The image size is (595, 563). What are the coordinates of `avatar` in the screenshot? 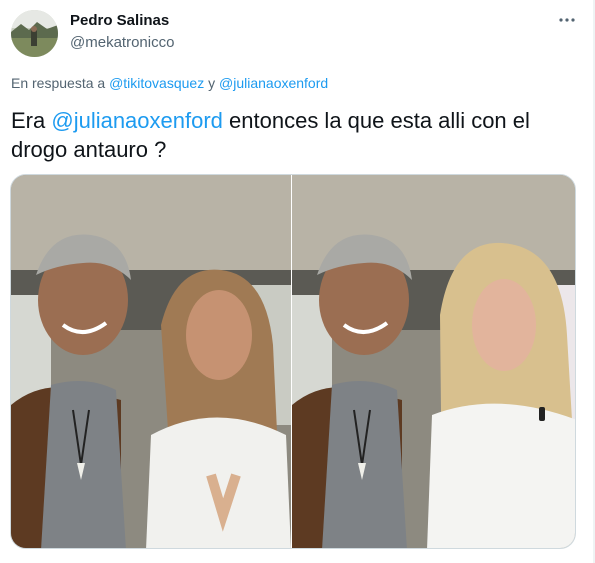 It's located at (34, 33).